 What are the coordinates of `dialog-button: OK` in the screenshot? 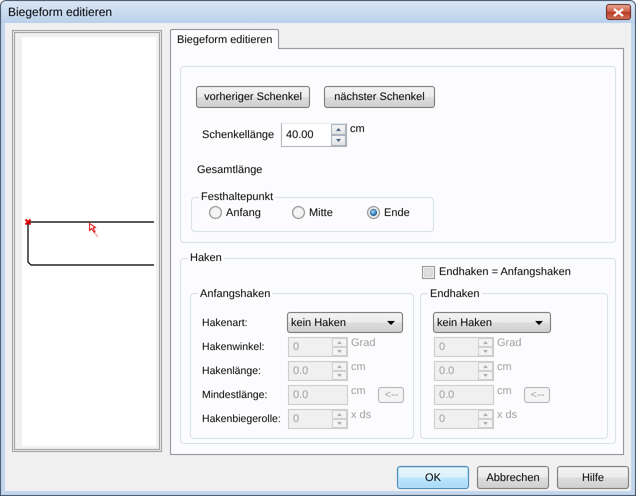 It's located at (433, 477).